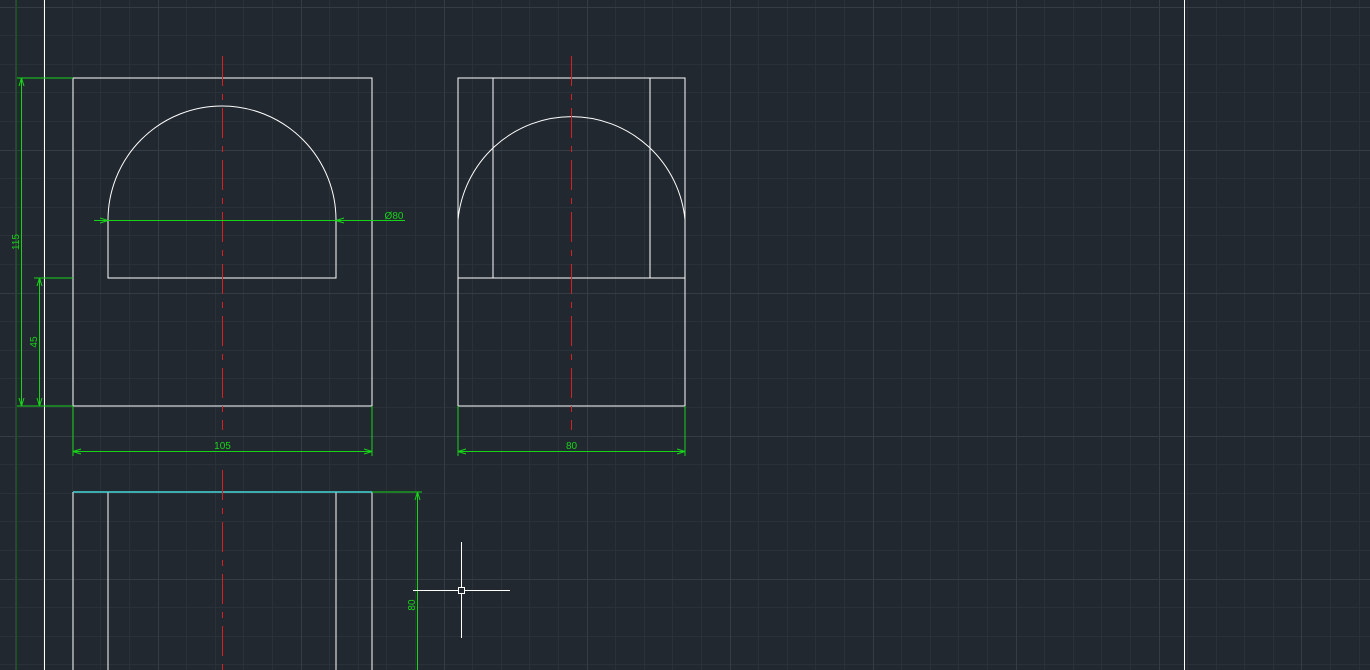  Describe the element at coordinates (572, 446) in the screenshot. I see `dimension-text-side-width: 80` at that location.